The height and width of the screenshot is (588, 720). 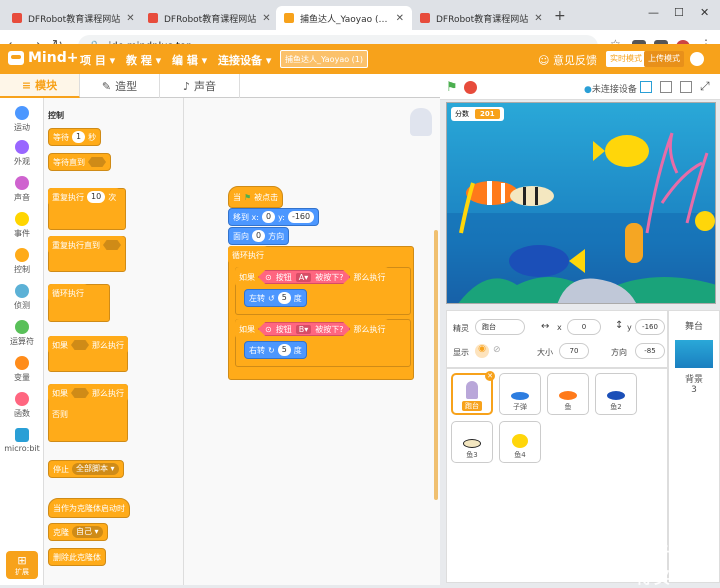 I want to click on feedback-link: ☺ 意见反馈, so click(x=567, y=60).